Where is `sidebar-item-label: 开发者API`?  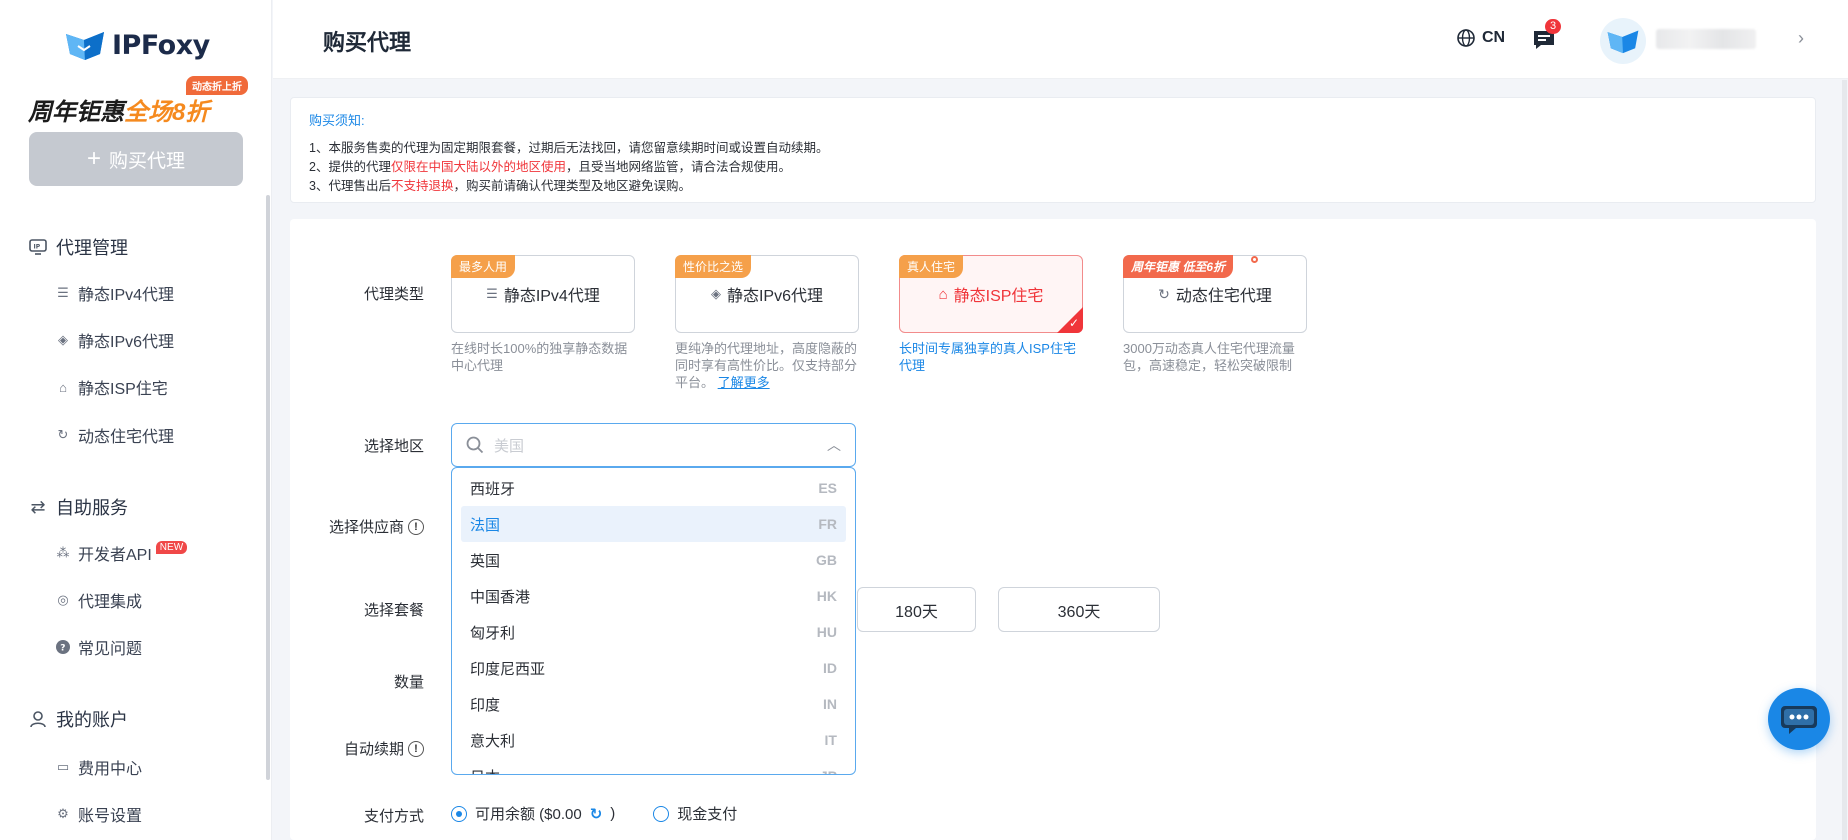
sidebar-item-label: 开发者API is located at coordinates (115, 555).